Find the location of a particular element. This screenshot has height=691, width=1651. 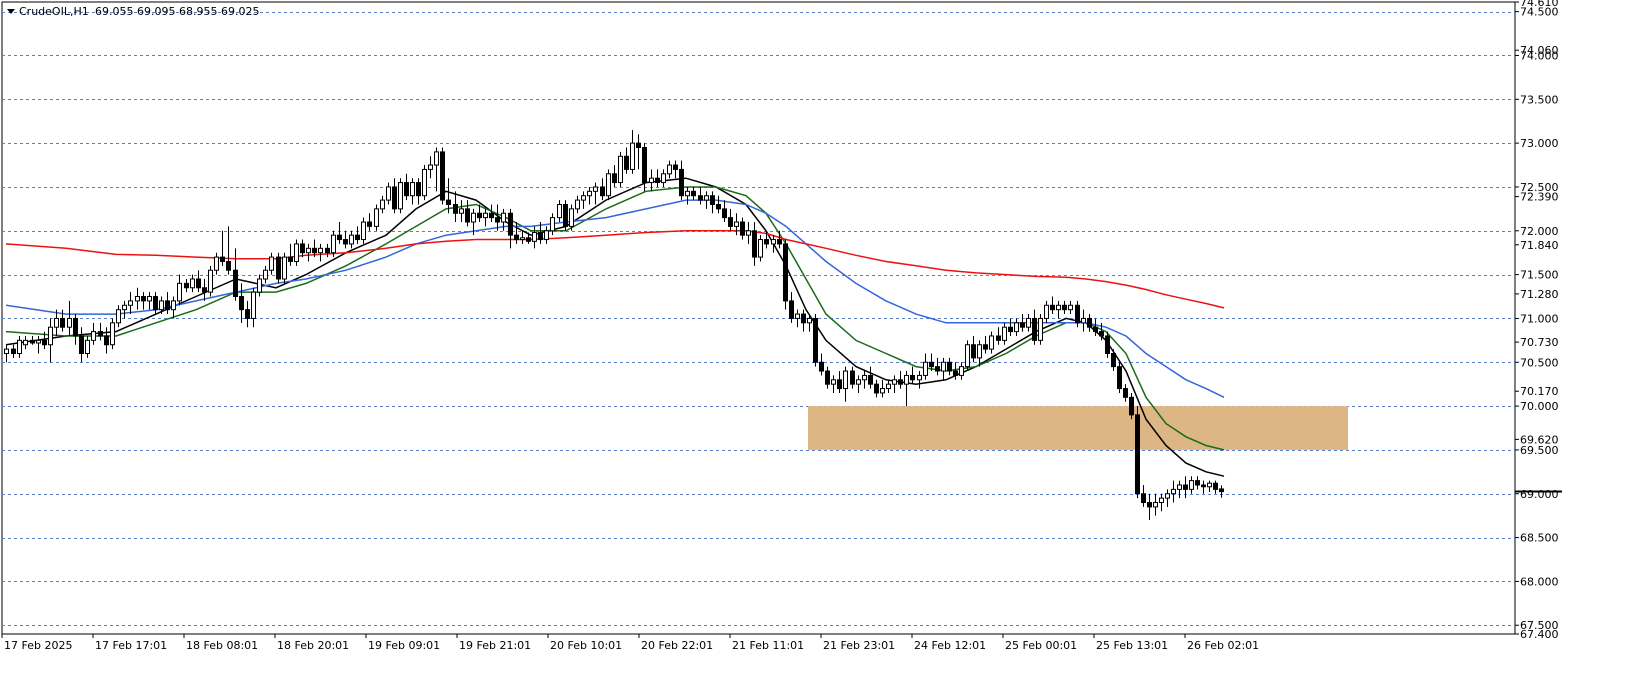

x-tick-label: 25 Feb 13:01 is located at coordinates (1132, 645).